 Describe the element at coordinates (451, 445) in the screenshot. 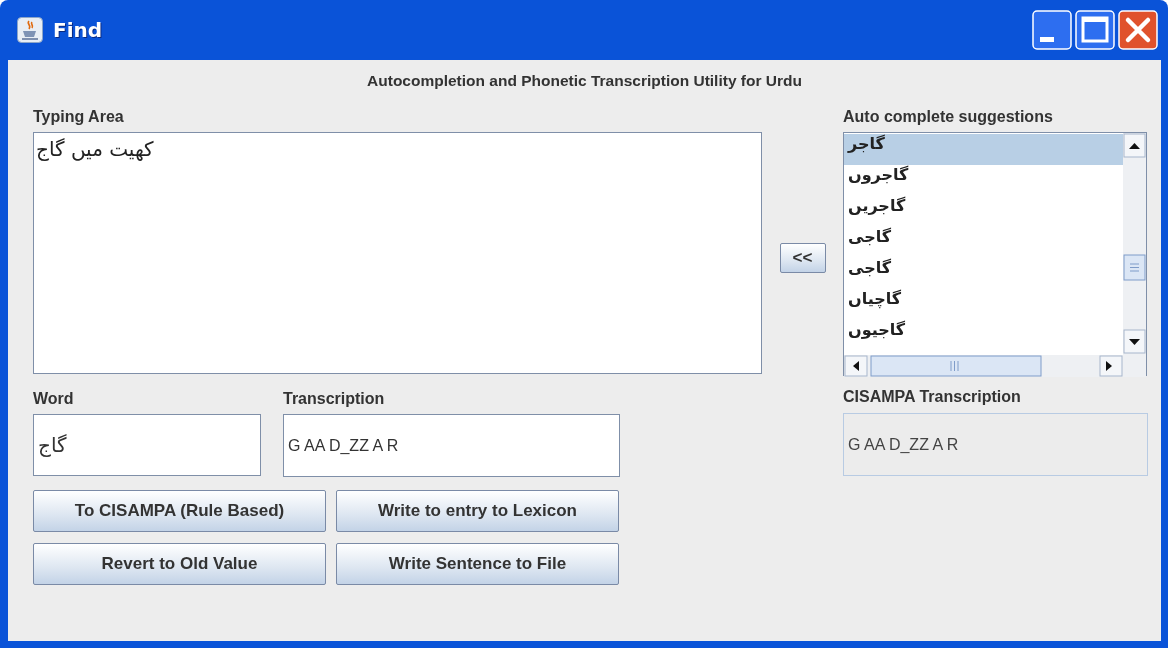

I see `transcription-field: G AA D_ZZ A R` at that location.